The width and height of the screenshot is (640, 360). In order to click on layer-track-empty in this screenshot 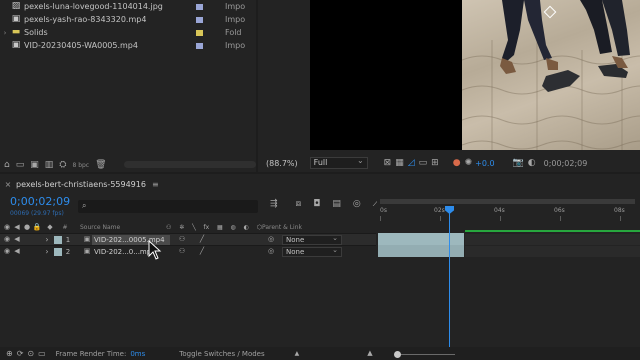, I will do `click(552, 239)`.